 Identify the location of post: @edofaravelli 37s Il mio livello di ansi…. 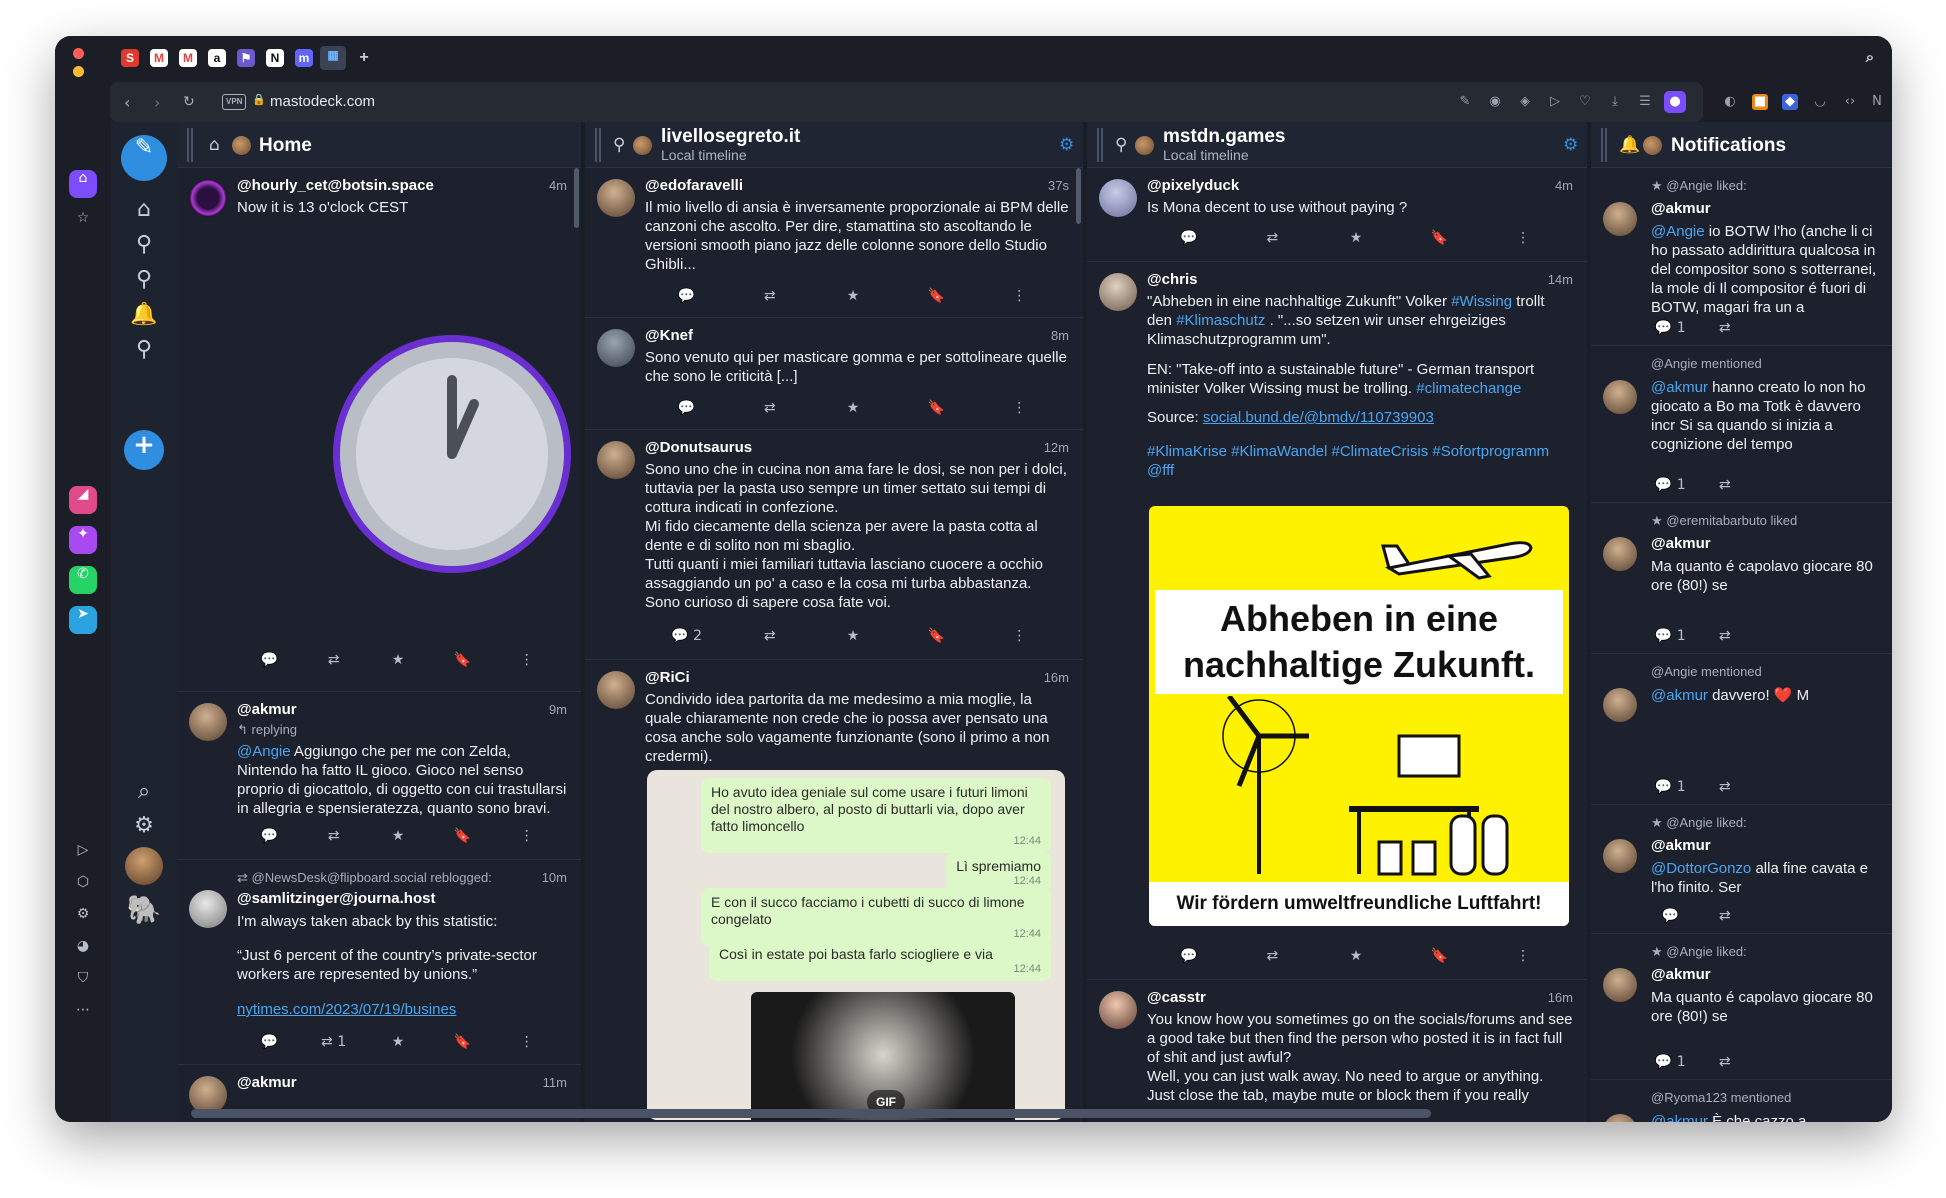
(834, 243).